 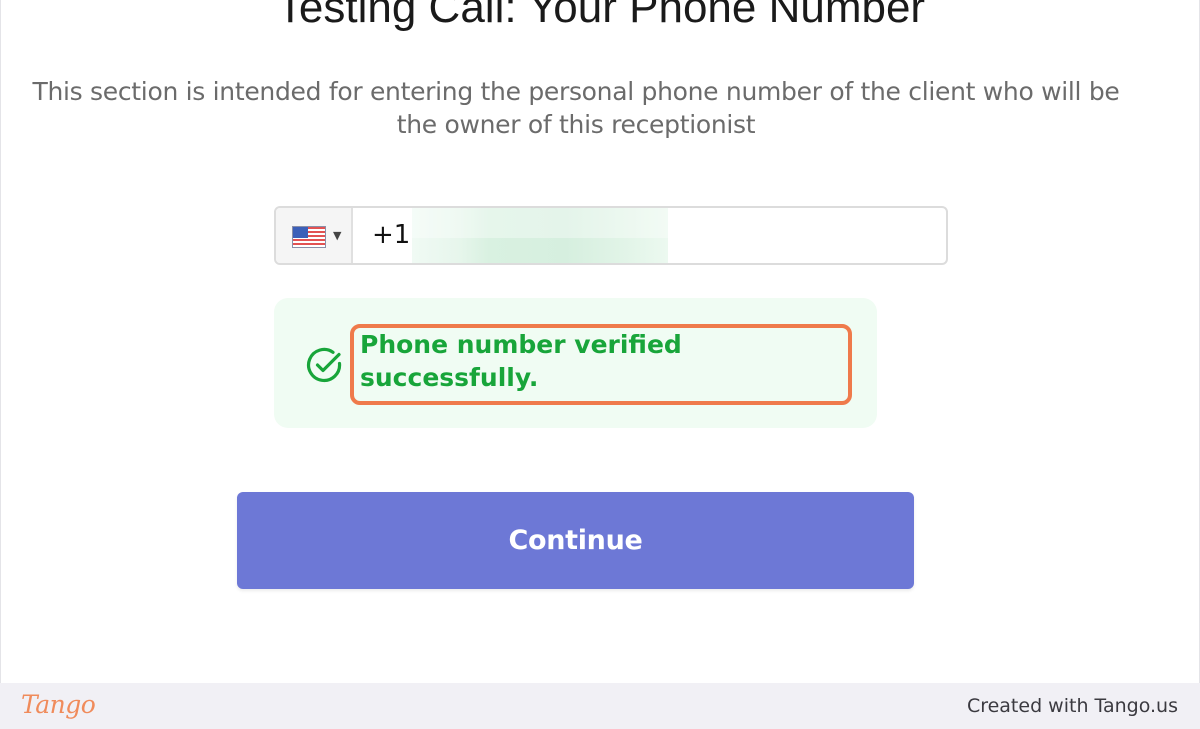 I want to click on tango-footer: Tango Created with Tango.us, so click(x=600, y=706).